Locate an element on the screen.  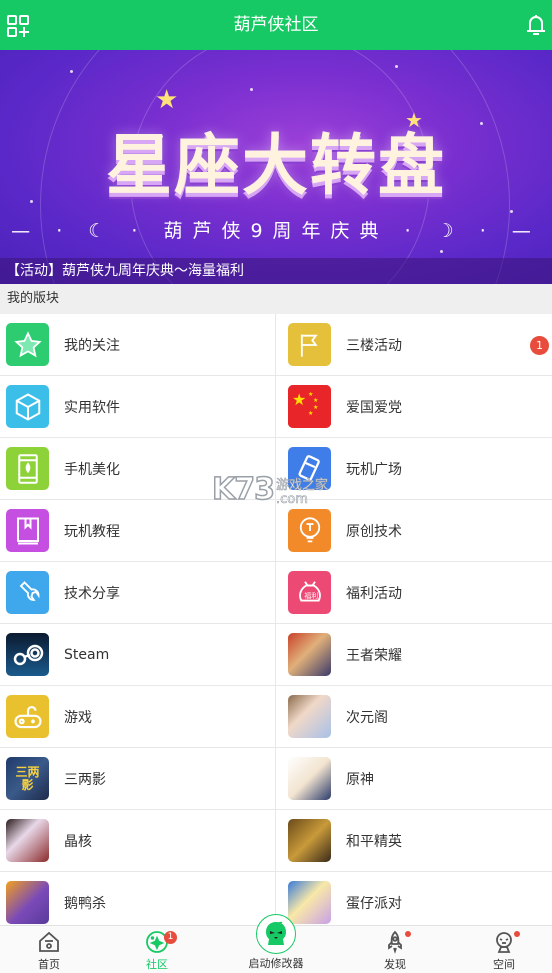
tab-space: 空间 is located at coordinates (504, 949).